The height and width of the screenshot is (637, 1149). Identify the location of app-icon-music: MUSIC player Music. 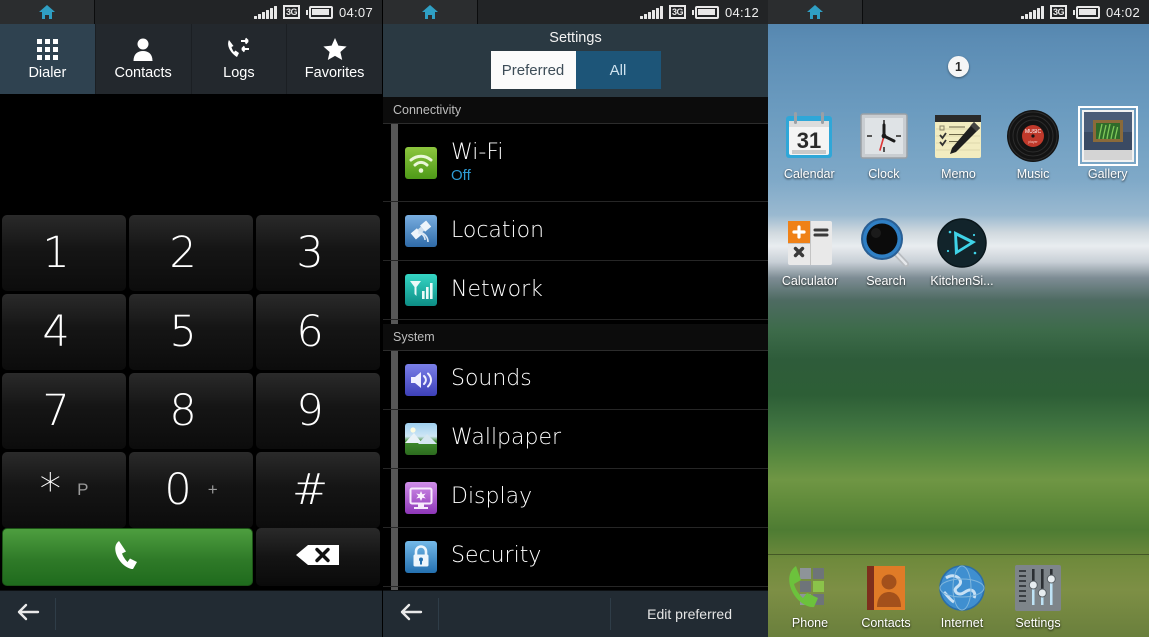
(1033, 144).